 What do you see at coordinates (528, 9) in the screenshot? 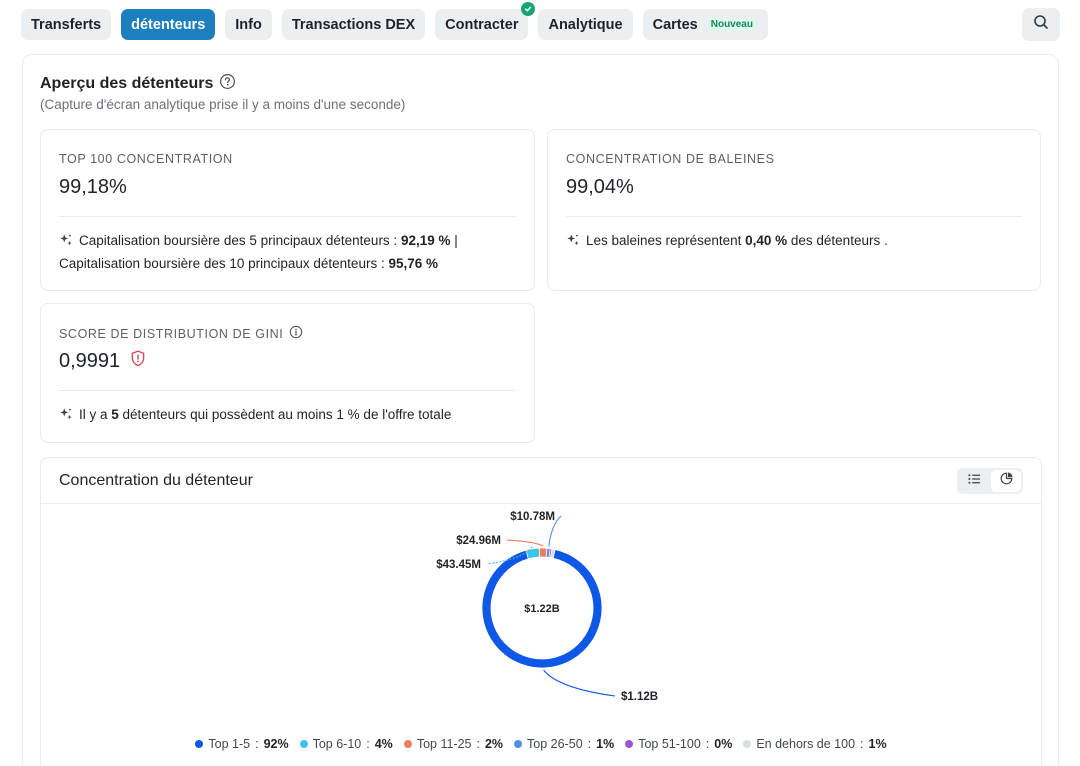
I see `verified-check-icon` at bounding box center [528, 9].